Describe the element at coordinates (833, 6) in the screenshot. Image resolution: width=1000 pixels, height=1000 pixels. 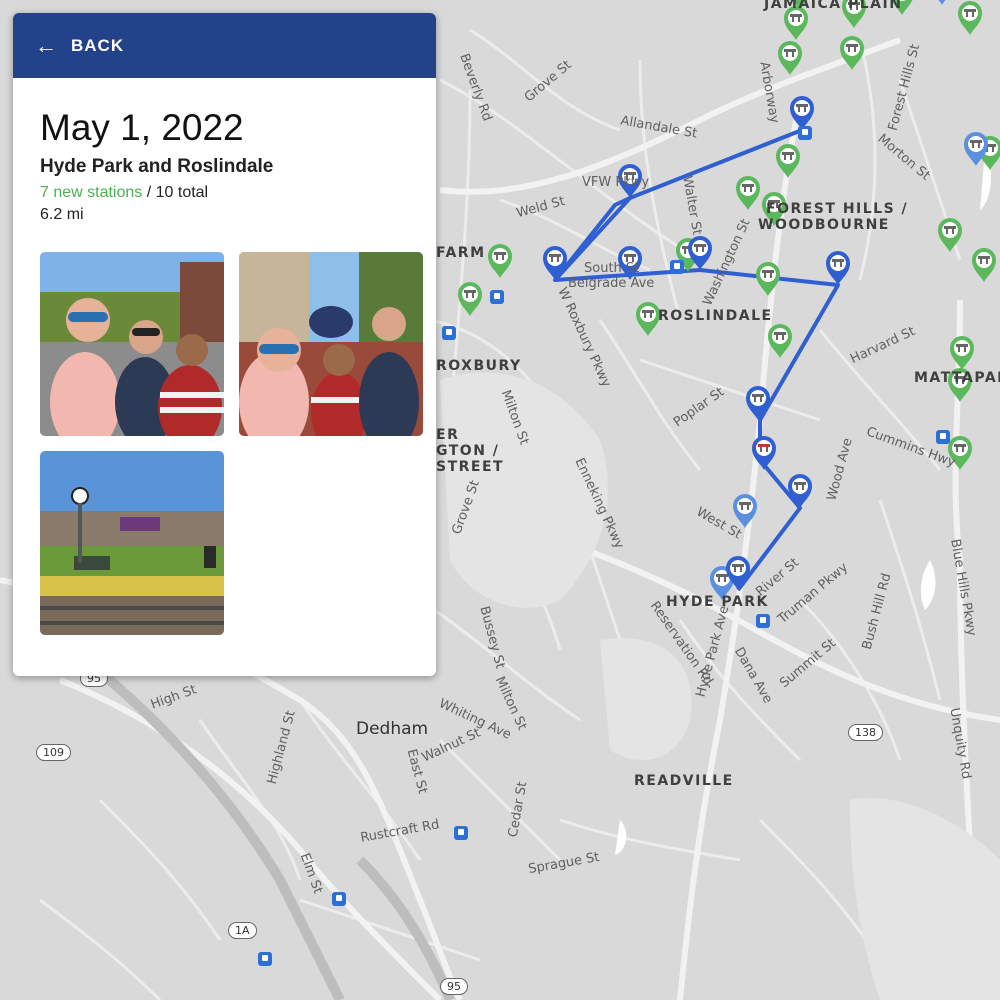
I see `area-label-jamaica-plain: JAMAICA PLAIN` at that location.